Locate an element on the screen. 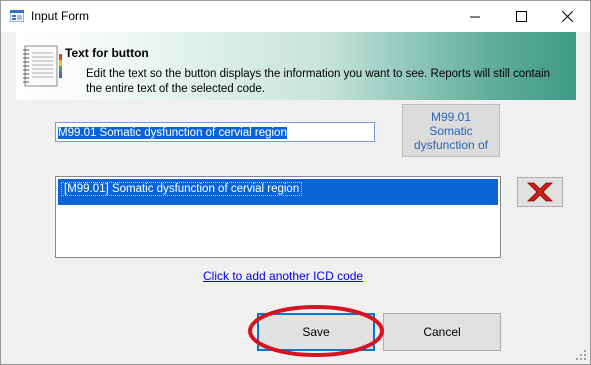 The width and height of the screenshot is (591, 365). button-preview: M99.01 Somatic dysfunction of is located at coordinates (451, 130).